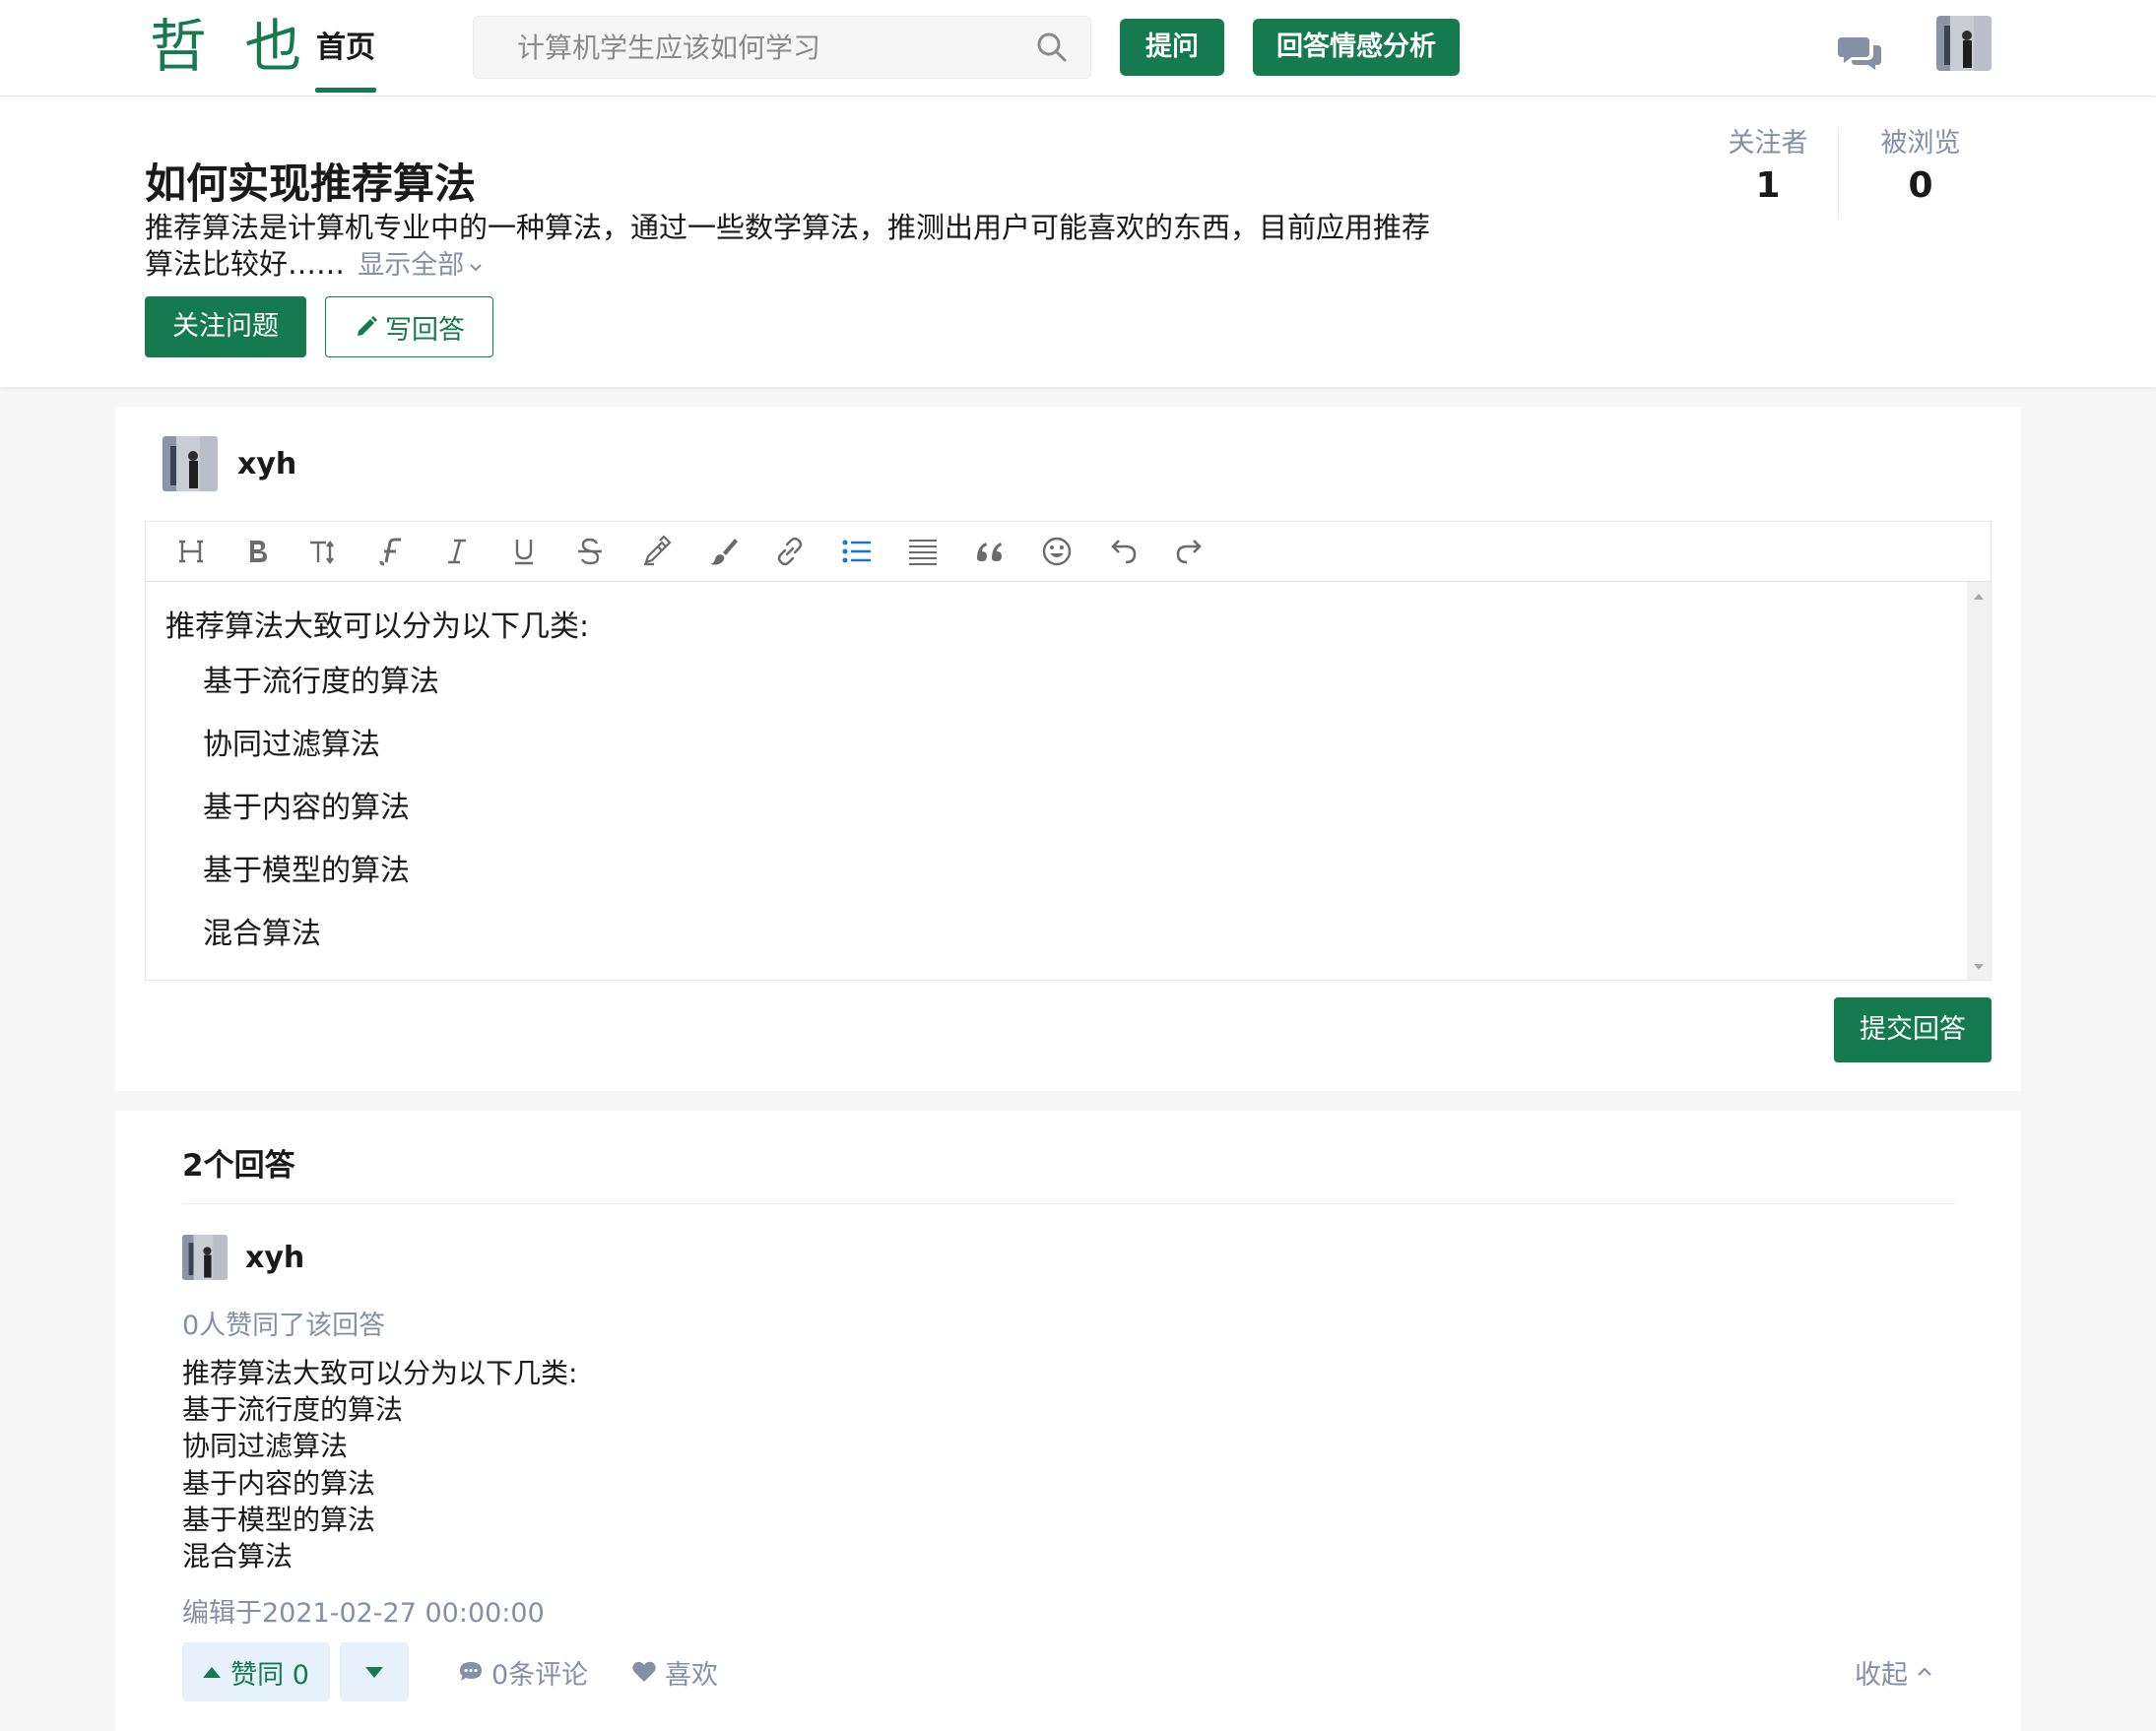 The height and width of the screenshot is (1731, 2156). What do you see at coordinates (657, 551) in the screenshot?
I see `highlight-icon` at bounding box center [657, 551].